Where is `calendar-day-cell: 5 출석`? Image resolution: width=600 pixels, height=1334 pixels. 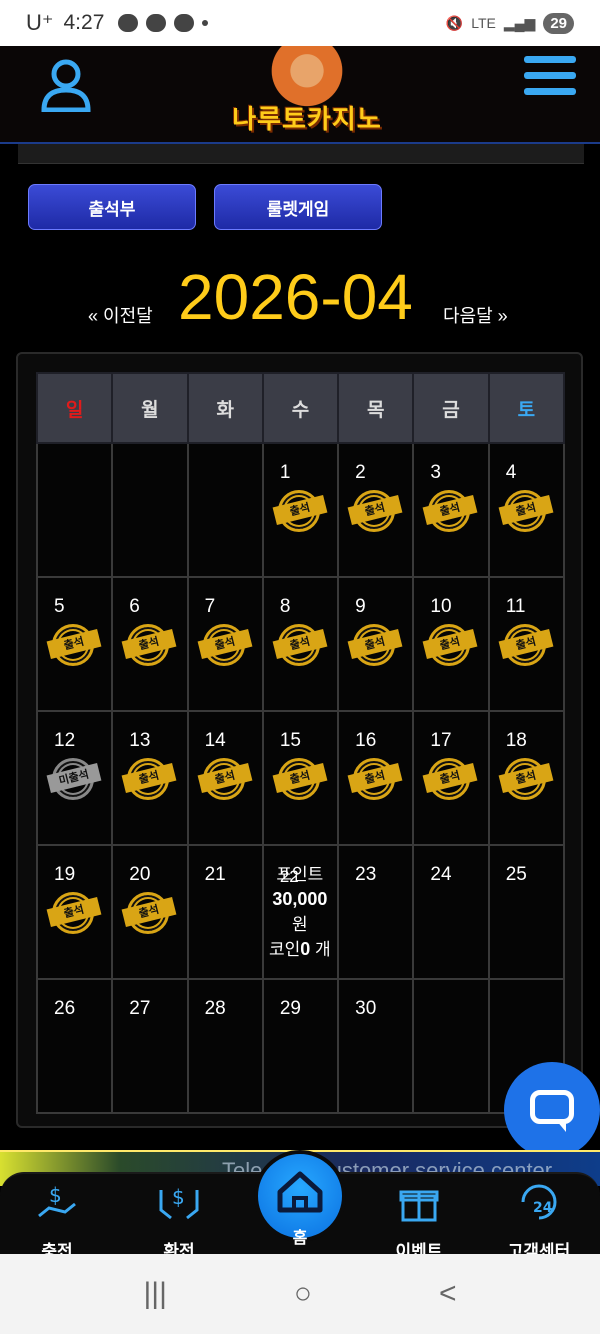
calendar-day-cell: 5 출석 is located at coordinates (74, 644).